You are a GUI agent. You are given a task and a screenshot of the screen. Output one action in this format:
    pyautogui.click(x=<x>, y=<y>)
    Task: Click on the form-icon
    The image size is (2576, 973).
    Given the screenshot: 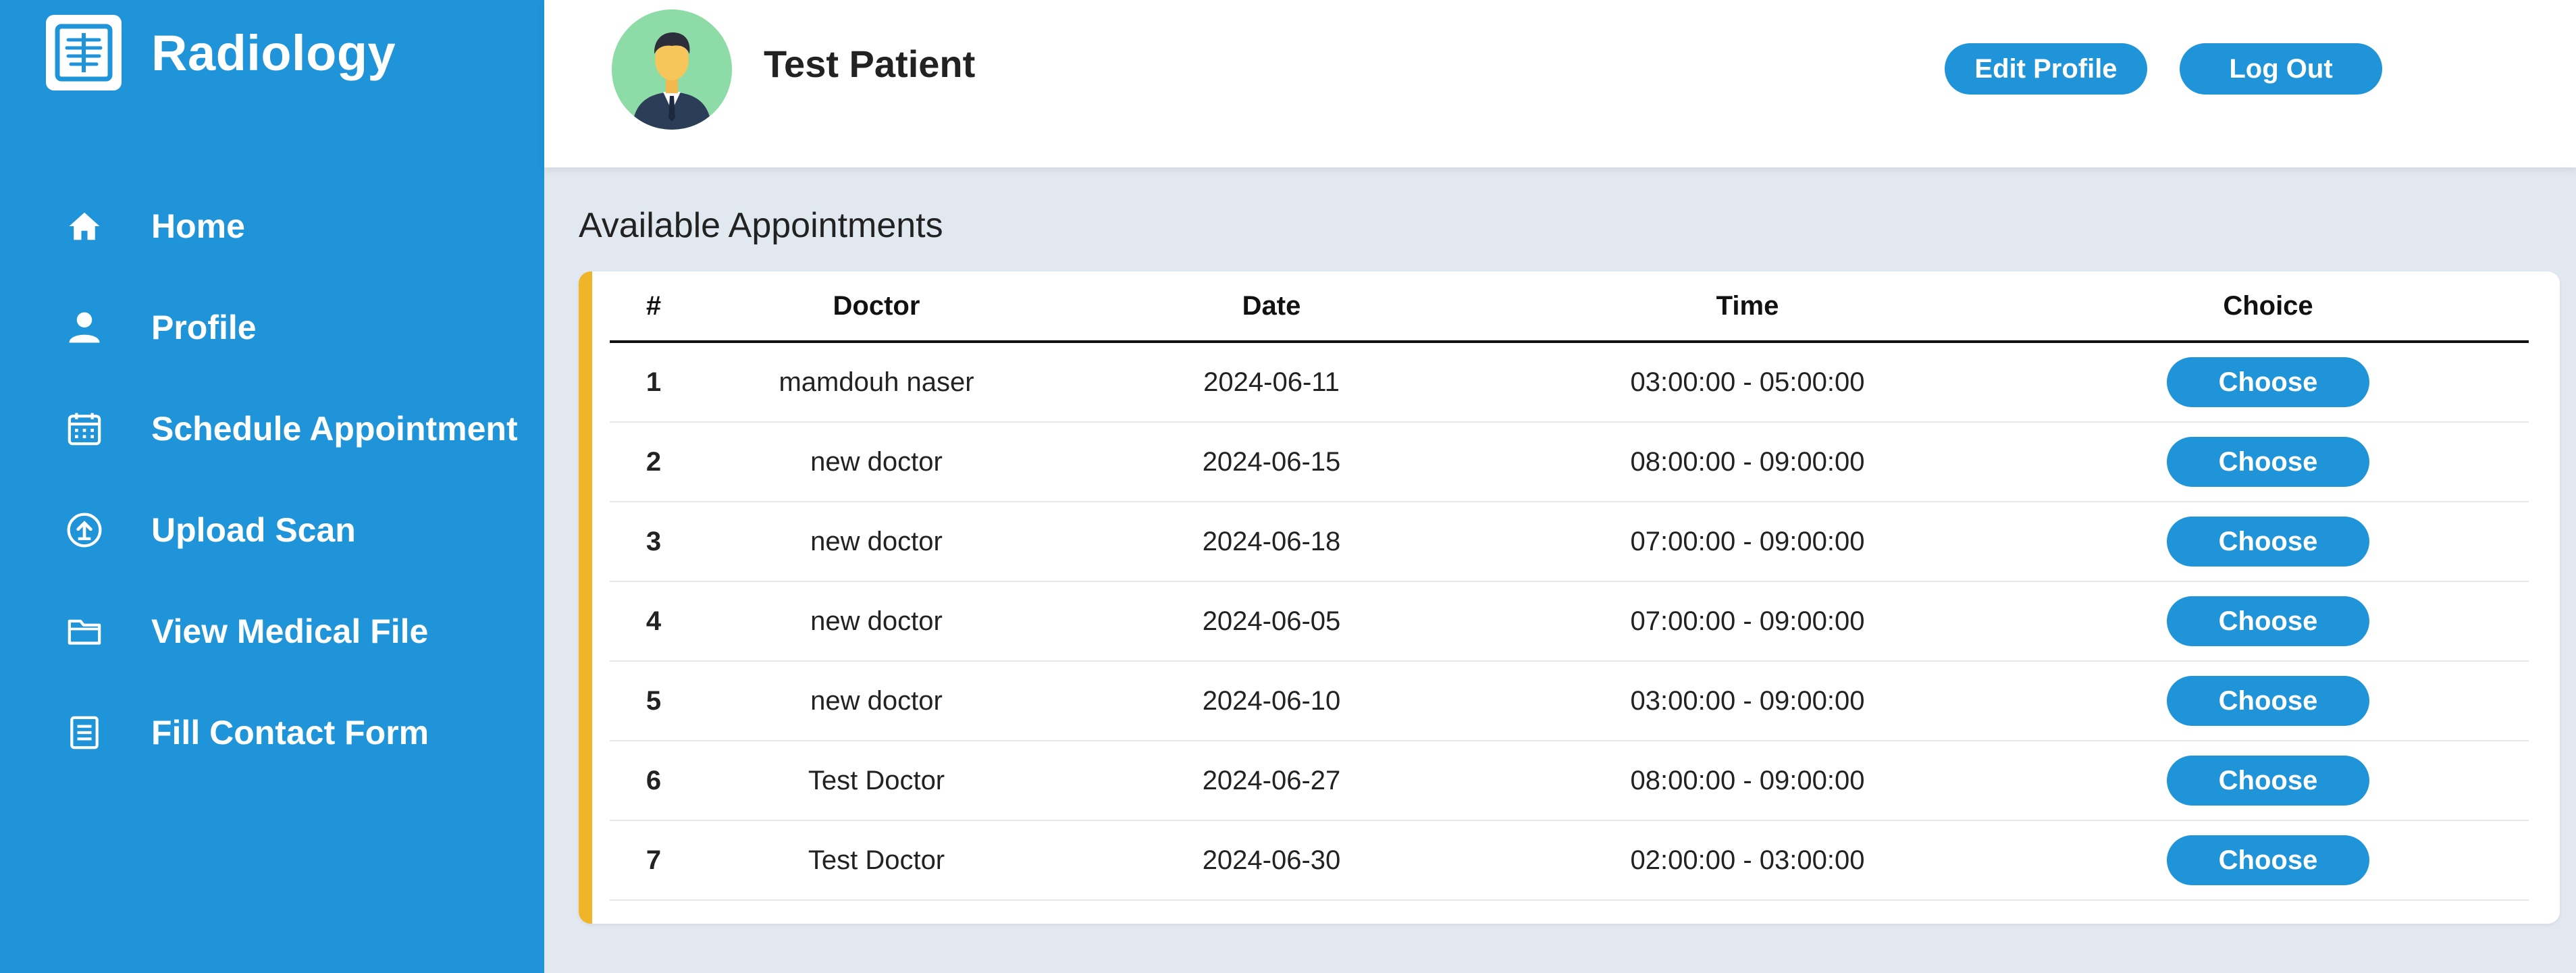 What is the action you would take?
    pyautogui.click(x=85, y=732)
    